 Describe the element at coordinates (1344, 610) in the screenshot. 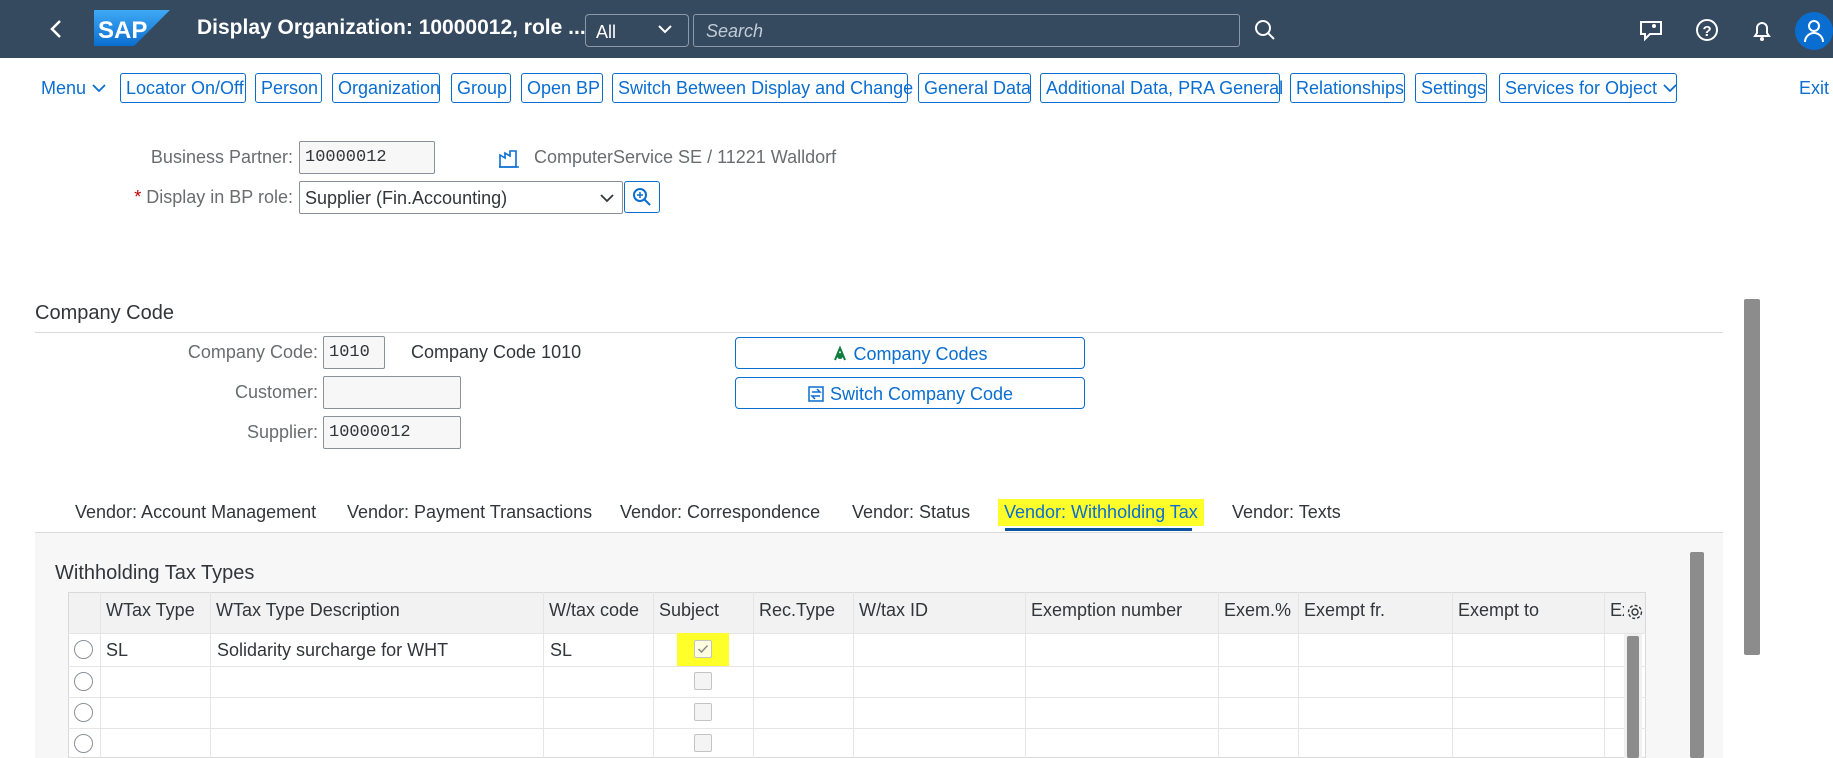

I see `col-header-exempt-from: Exempt fr.` at that location.